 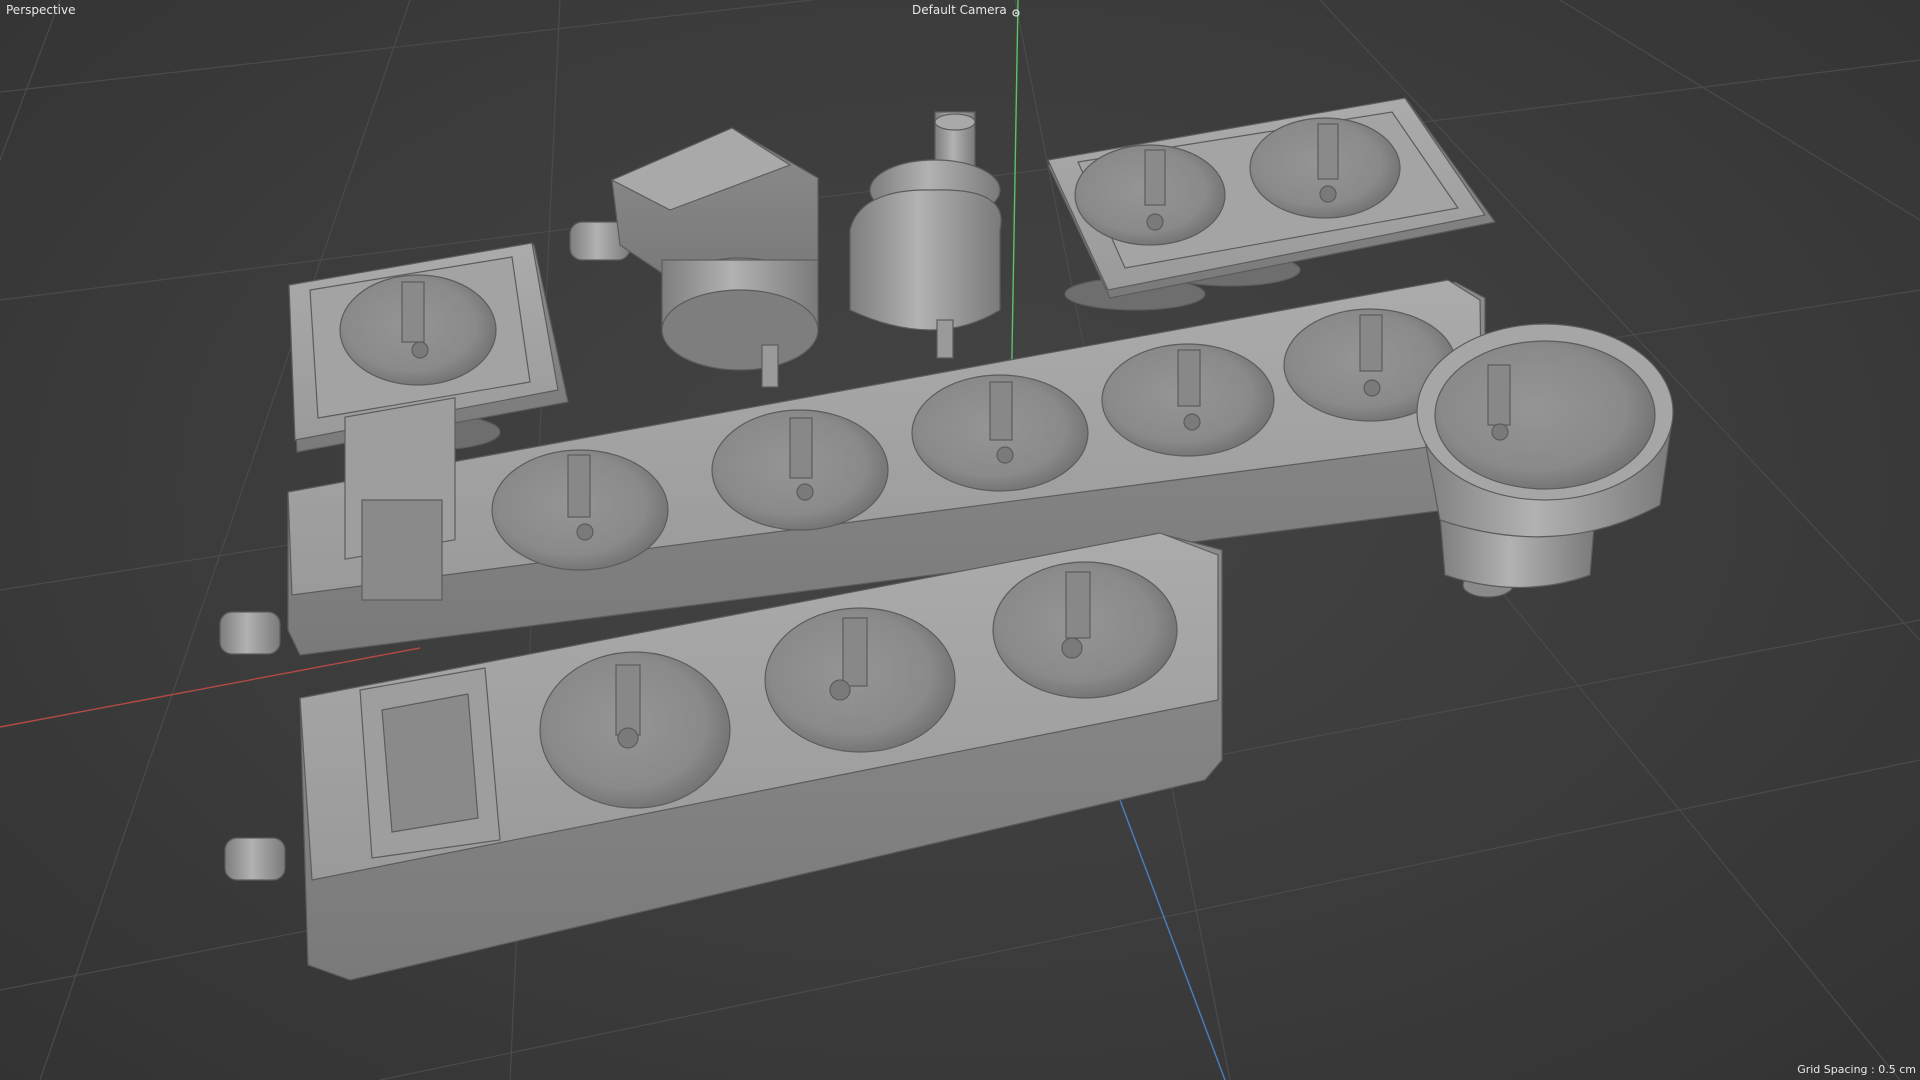 I want to click on angled-plug-adapter, so click(x=694, y=257).